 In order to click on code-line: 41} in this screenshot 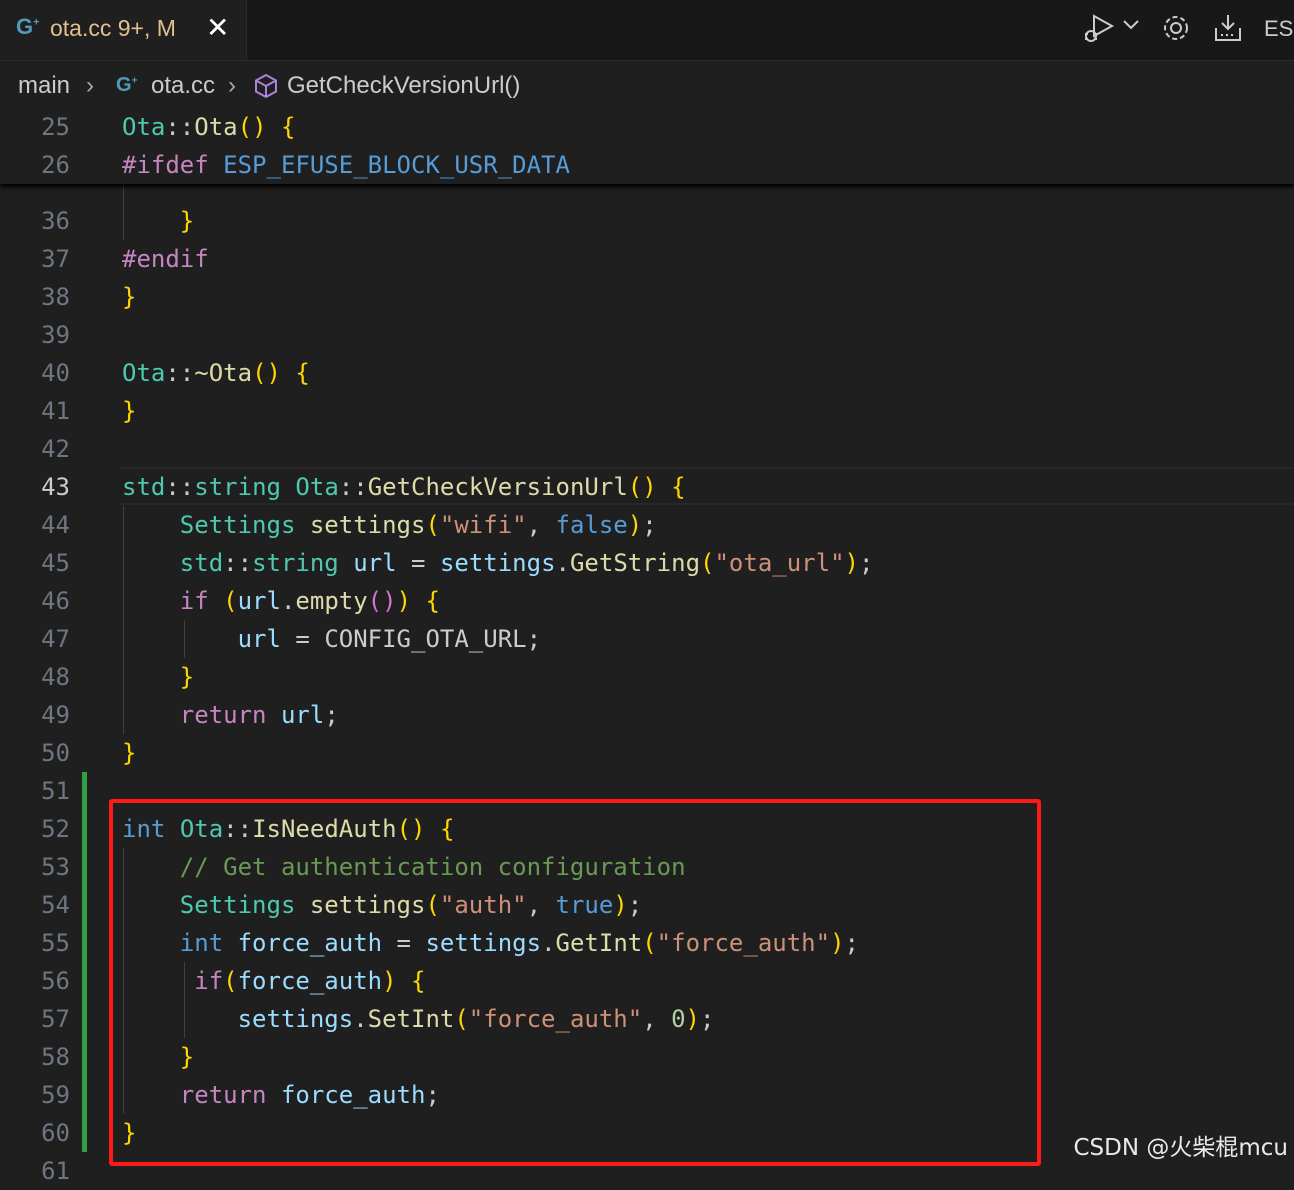, I will do `click(647, 411)`.